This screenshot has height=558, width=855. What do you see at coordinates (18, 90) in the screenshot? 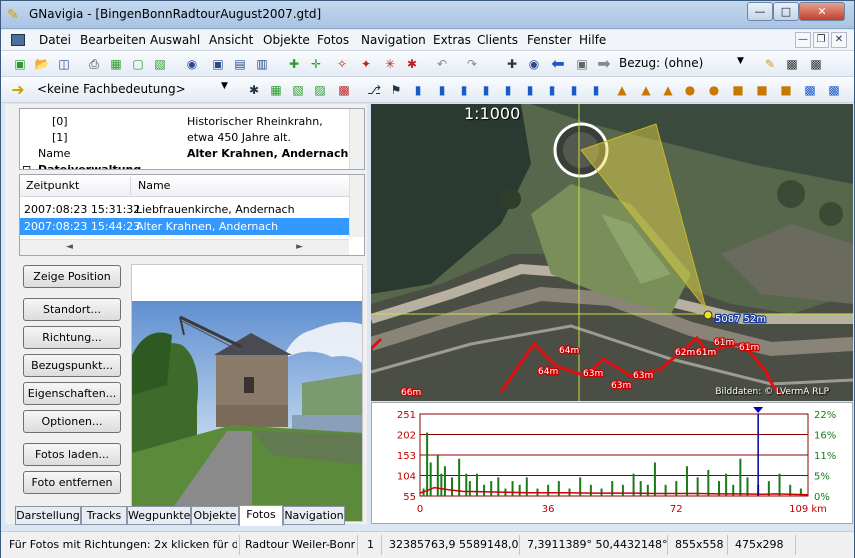
I see `arrow-pointer-icon: ➜` at bounding box center [18, 90].